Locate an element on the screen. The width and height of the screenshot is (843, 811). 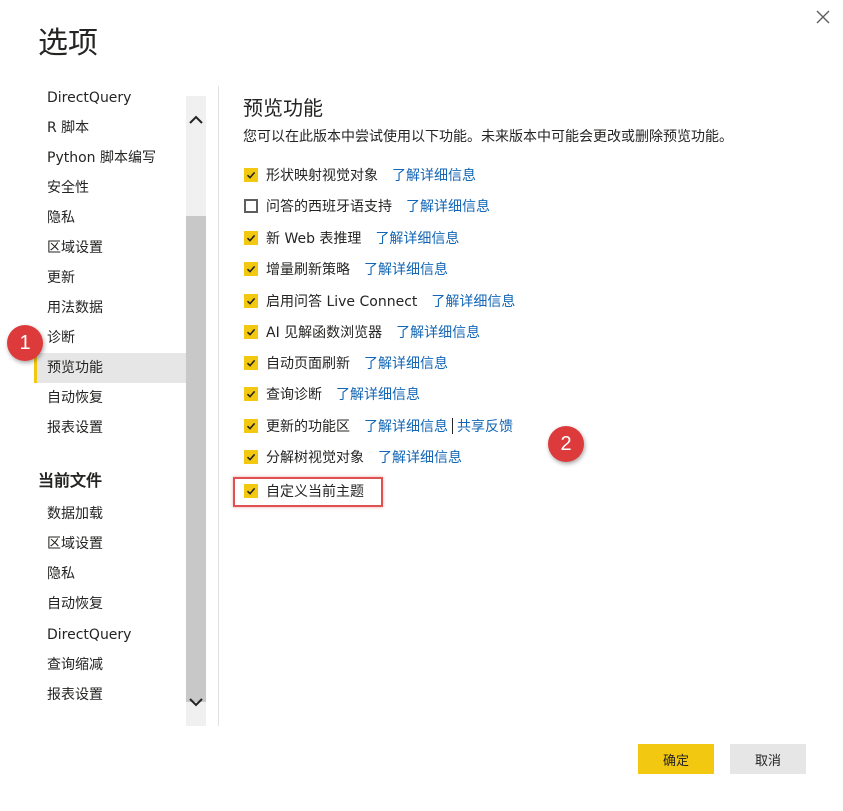
vertical-divider is located at coordinates (218, 406).